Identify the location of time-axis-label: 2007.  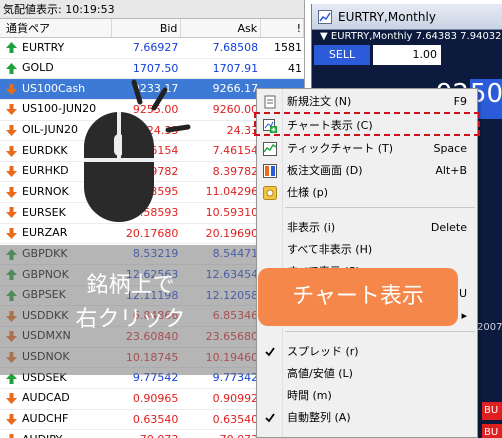
(489, 327).